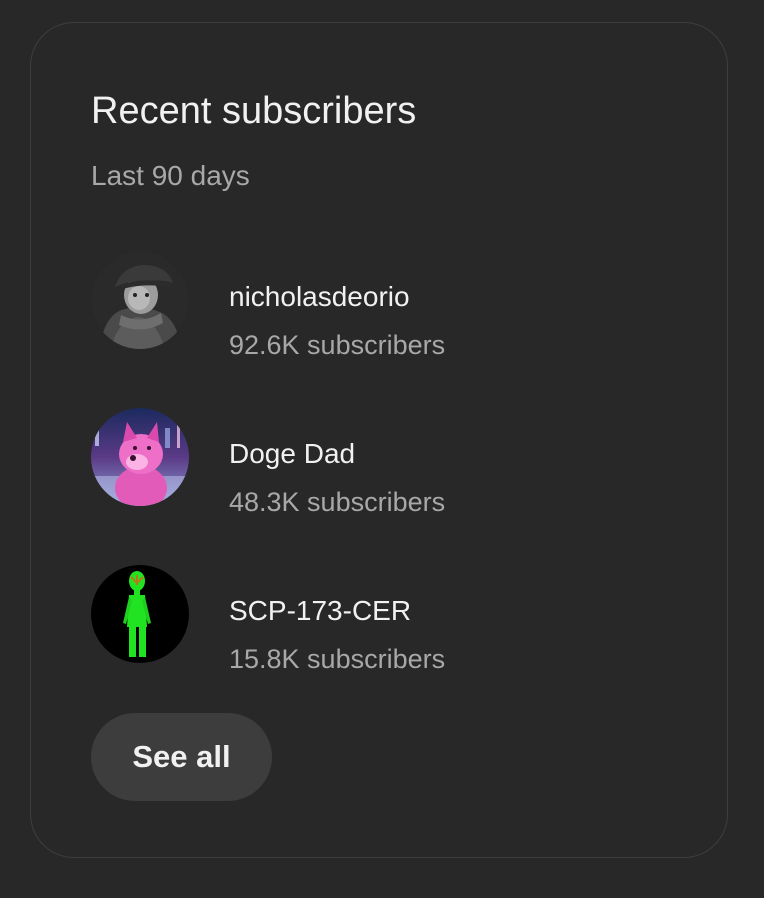 This screenshot has height=898, width=764. I want to click on subscriber-count: 48.3K subscribers, so click(337, 502).